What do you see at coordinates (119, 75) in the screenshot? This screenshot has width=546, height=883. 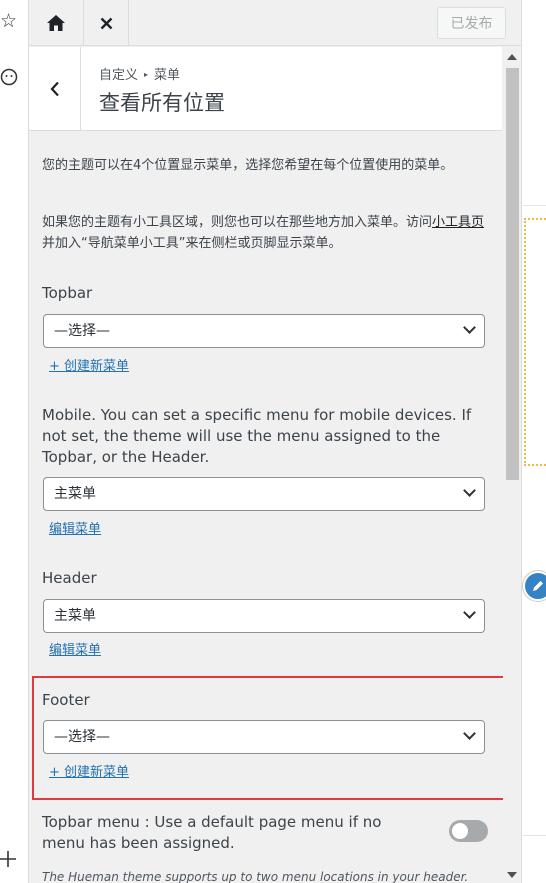 I see `breadcrumb-parent: 自定义` at bounding box center [119, 75].